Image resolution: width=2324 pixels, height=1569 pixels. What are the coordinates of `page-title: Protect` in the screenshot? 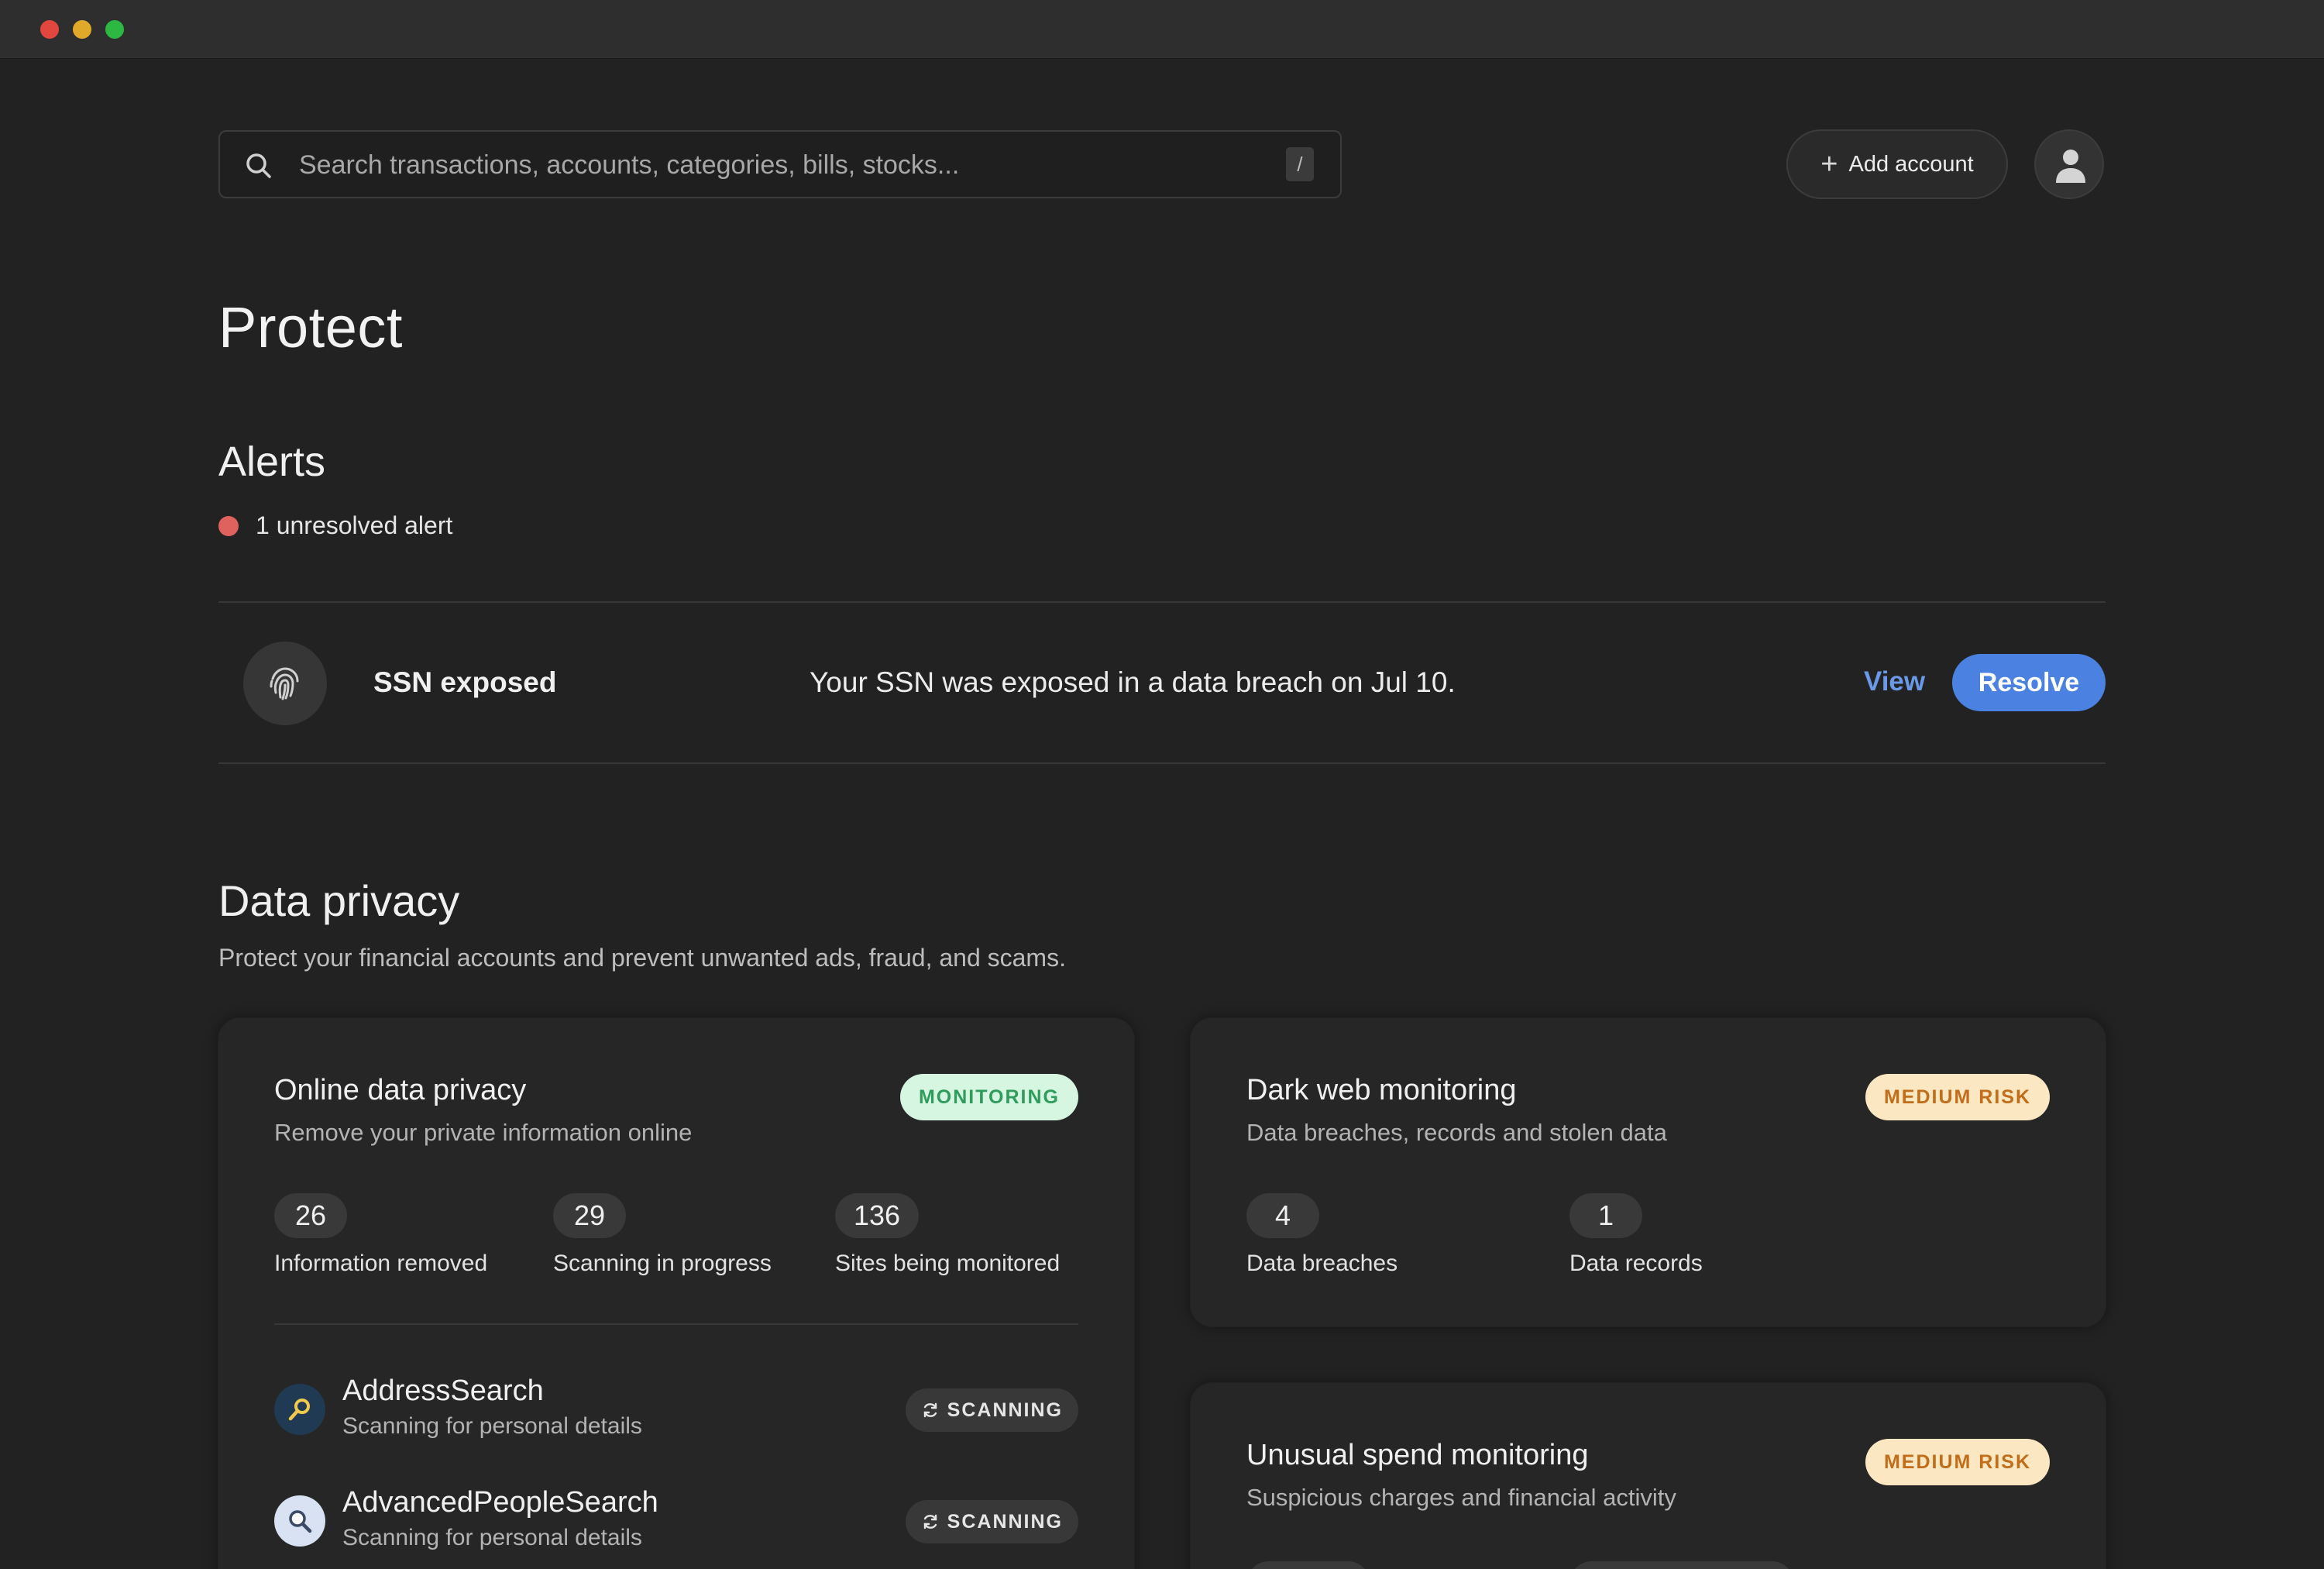 It's located at (310, 328).